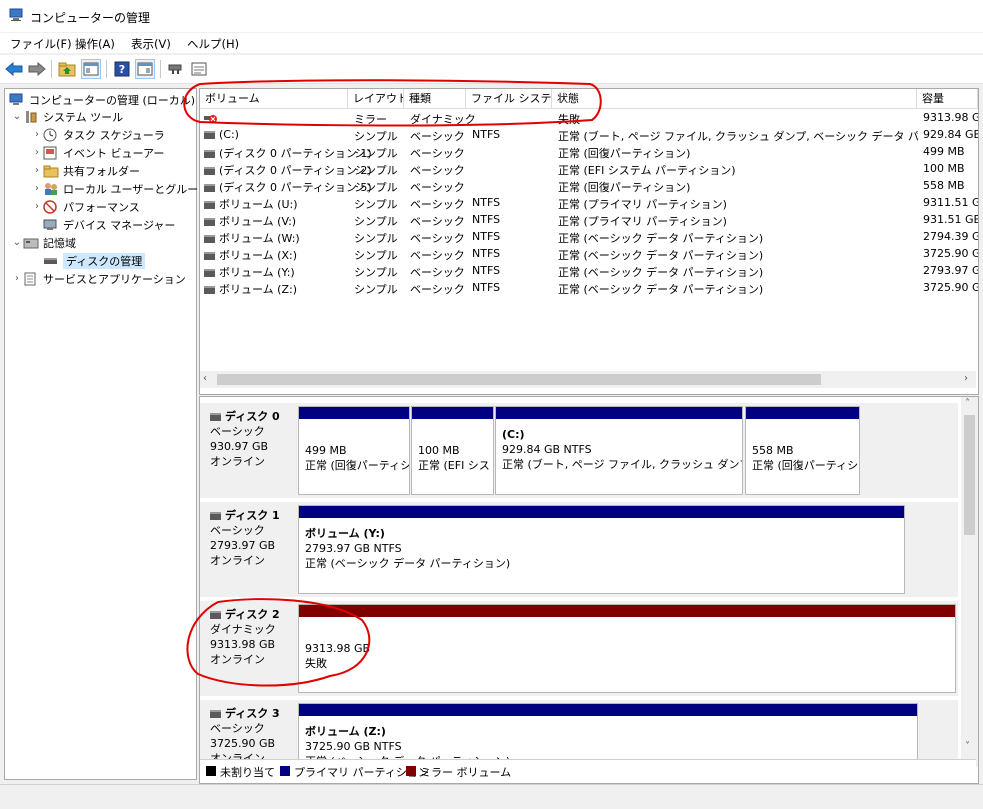  What do you see at coordinates (205, 378) in the screenshot?
I see `scroll-left-icon: ‹` at bounding box center [205, 378].